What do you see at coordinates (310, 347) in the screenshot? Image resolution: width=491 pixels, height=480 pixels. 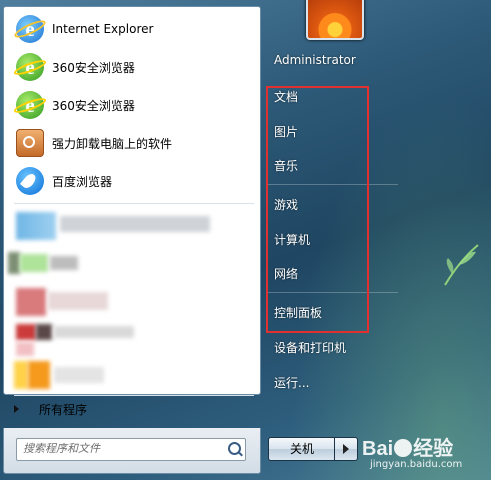 I see `devices-printers-link: 设备和打印机` at bounding box center [310, 347].